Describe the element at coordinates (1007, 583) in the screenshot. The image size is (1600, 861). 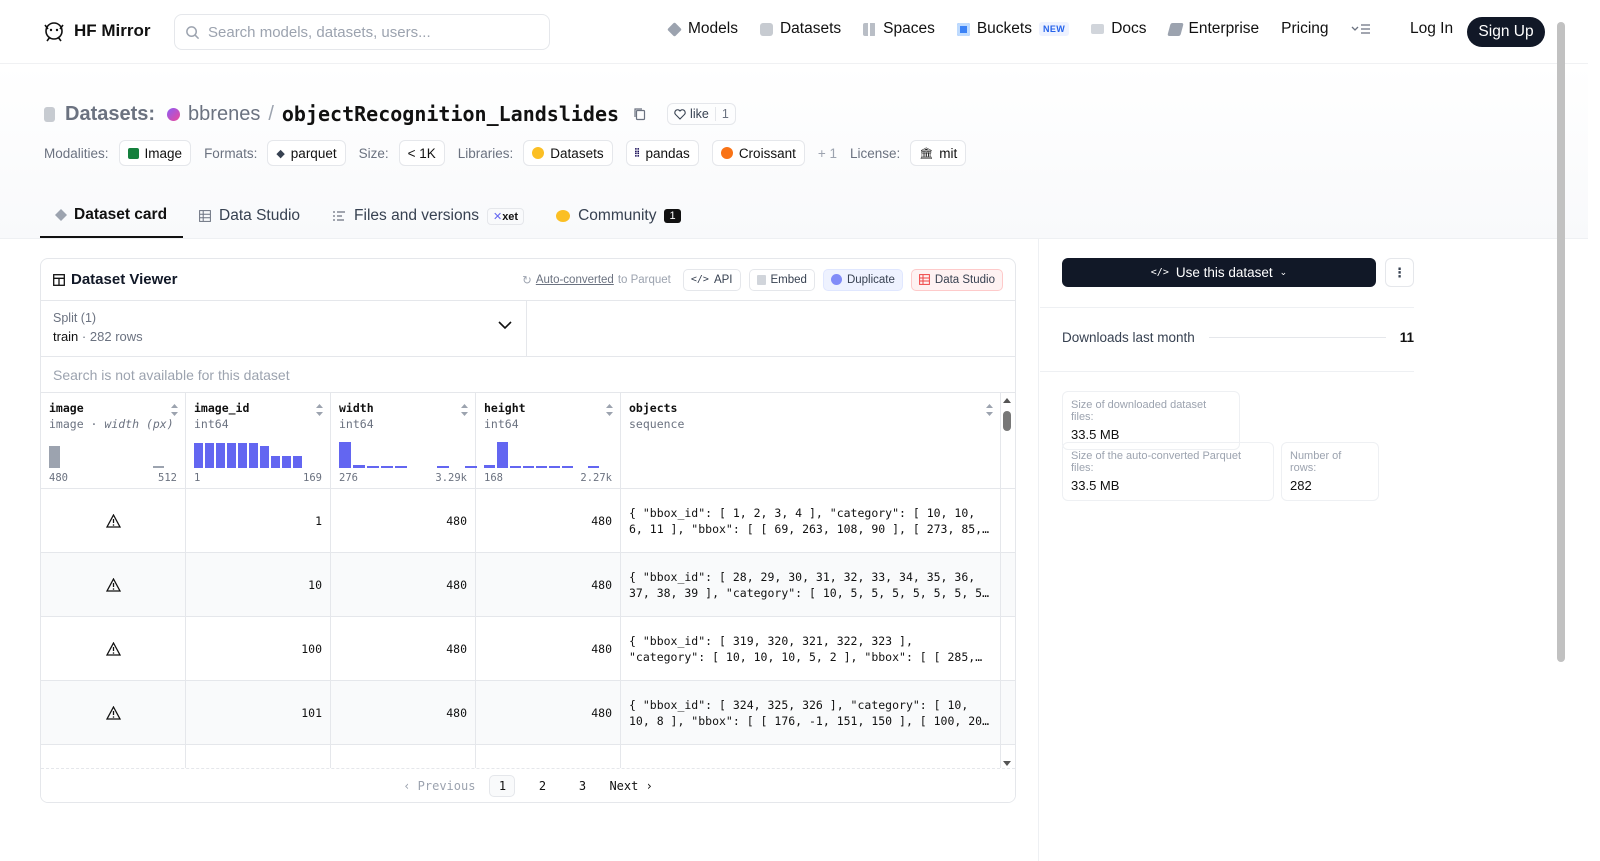
I see `viewer-scrollbar` at that location.